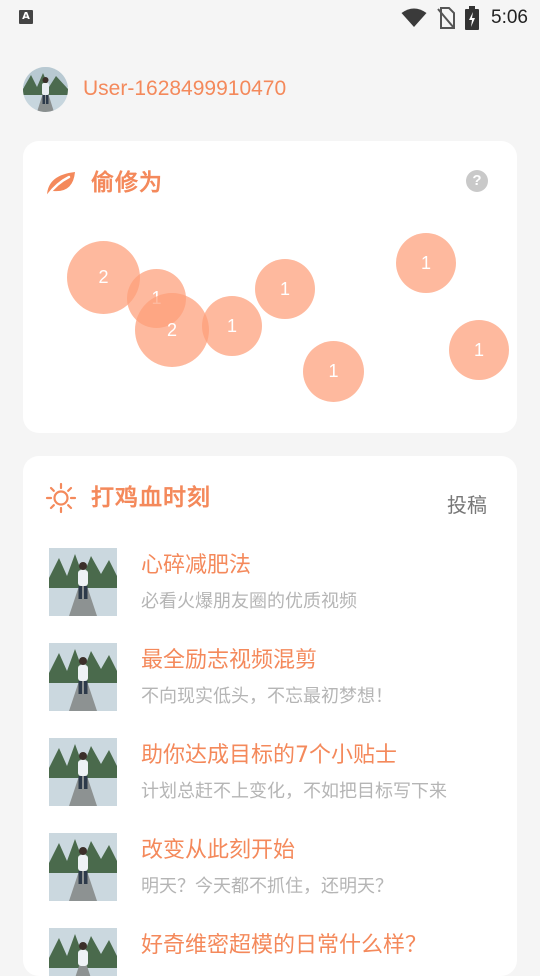 The image size is (540, 976). I want to click on app-notification-icon: A, so click(26, 17).